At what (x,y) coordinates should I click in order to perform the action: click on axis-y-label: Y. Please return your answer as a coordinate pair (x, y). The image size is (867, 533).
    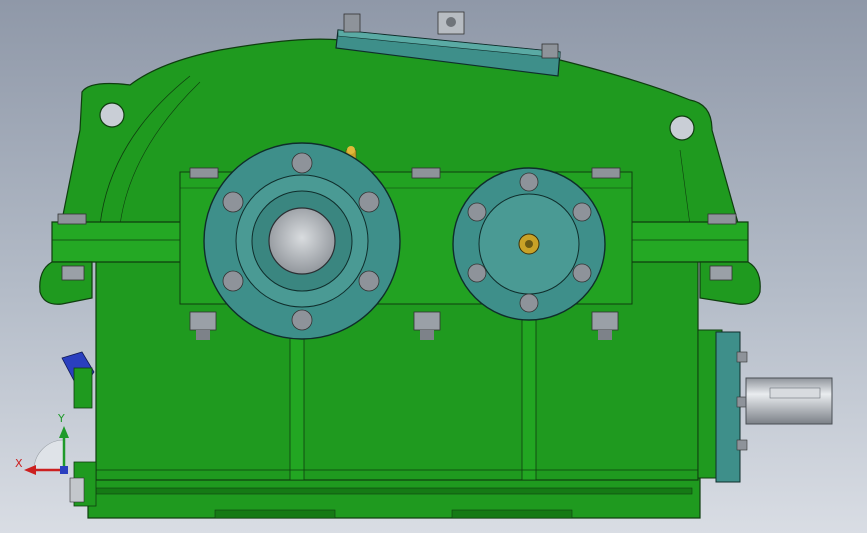
    Looking at the image, I should click on (61, 418).